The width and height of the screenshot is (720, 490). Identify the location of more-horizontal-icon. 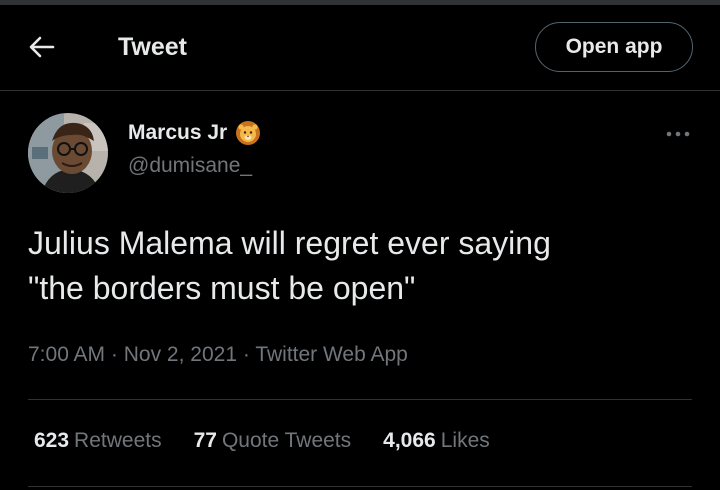
(678, 134).